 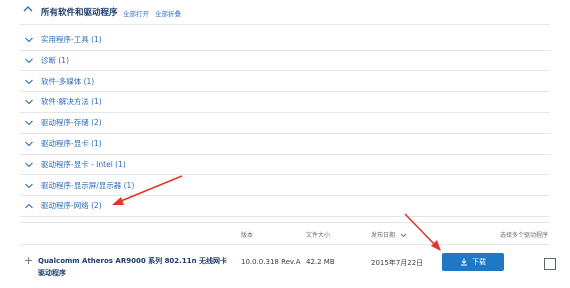 I want to click on category-label: 软件-解决方法 (1), so click(x=71, y=102).